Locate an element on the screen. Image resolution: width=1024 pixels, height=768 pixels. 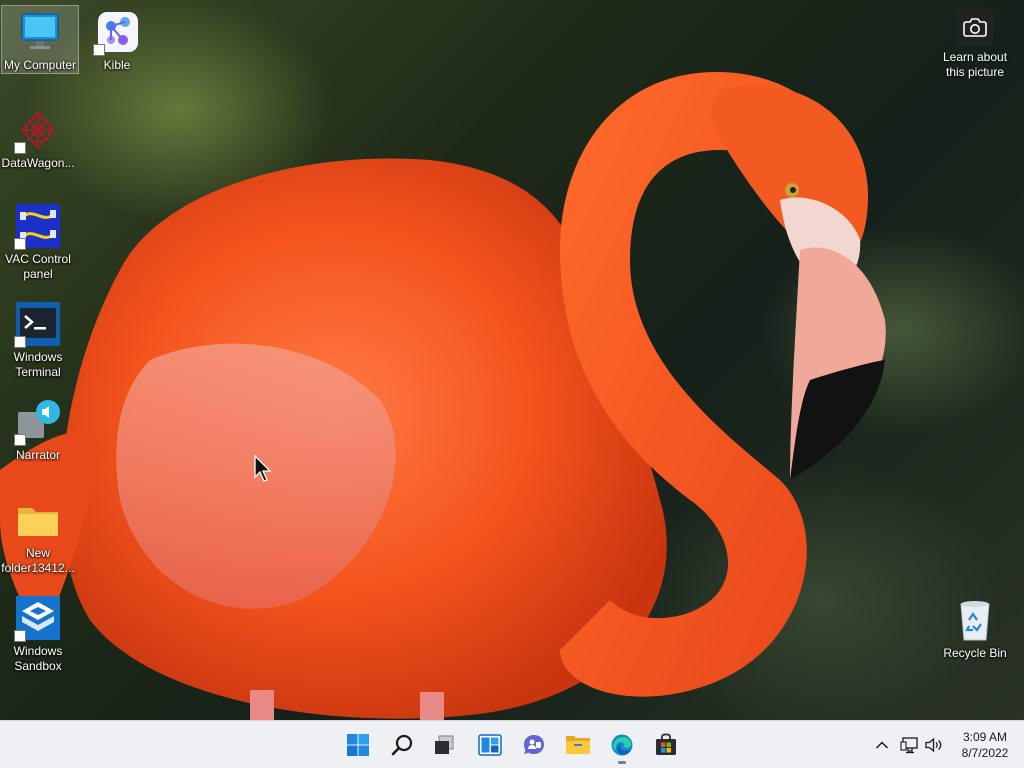
desktop-icon-narrator: Narrator is located at coordinates (38, 429).